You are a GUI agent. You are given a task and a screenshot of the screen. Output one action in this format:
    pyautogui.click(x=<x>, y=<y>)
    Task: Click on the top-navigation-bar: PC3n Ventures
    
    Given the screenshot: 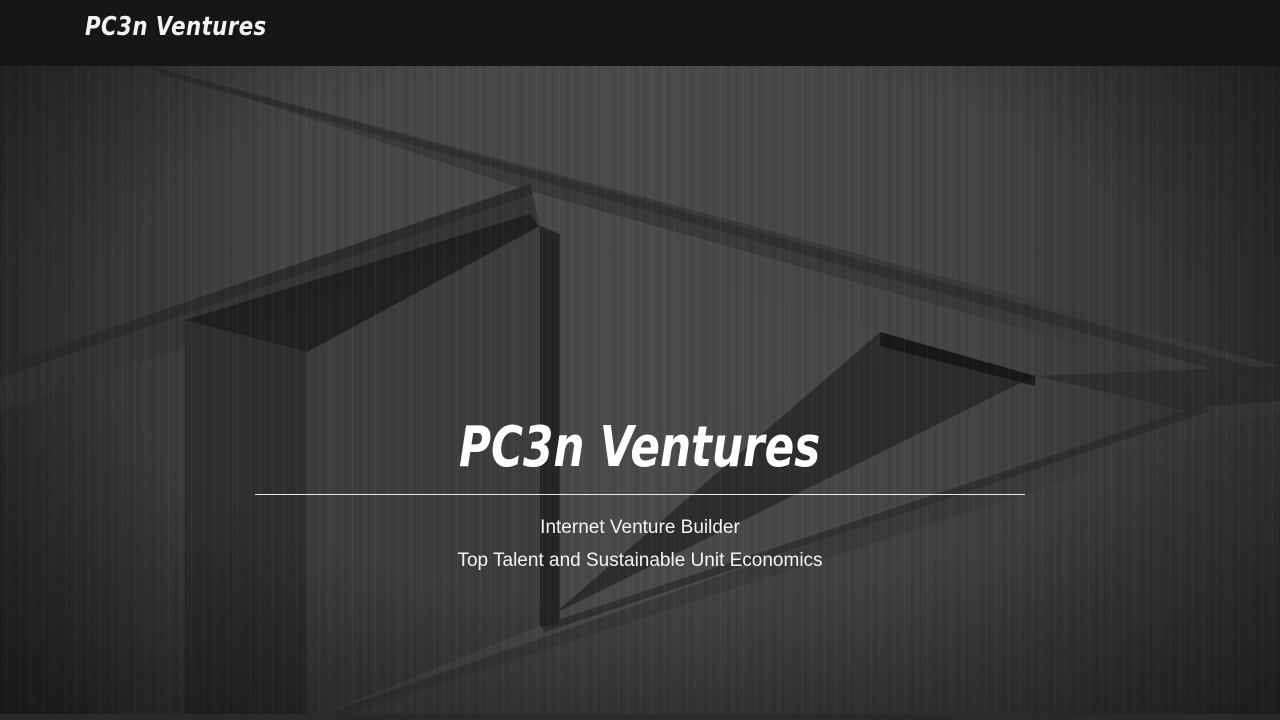 What is the action you would take?
    pyautogui.click(x=640, y=33)
    